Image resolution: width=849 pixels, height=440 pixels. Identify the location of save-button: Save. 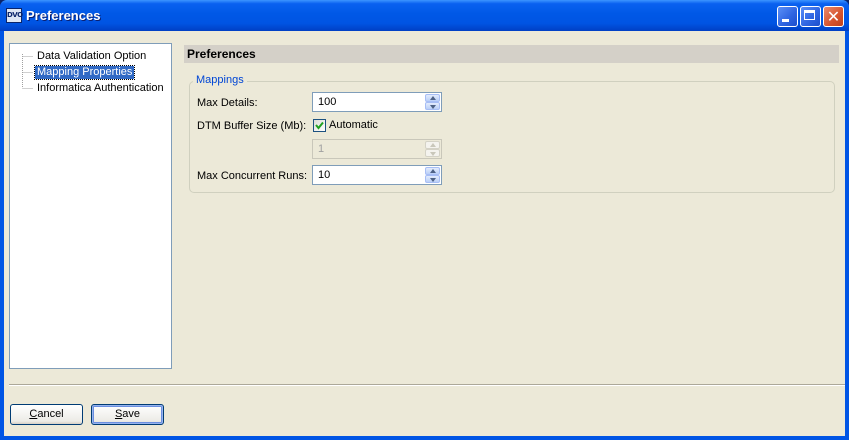
(127, 414).